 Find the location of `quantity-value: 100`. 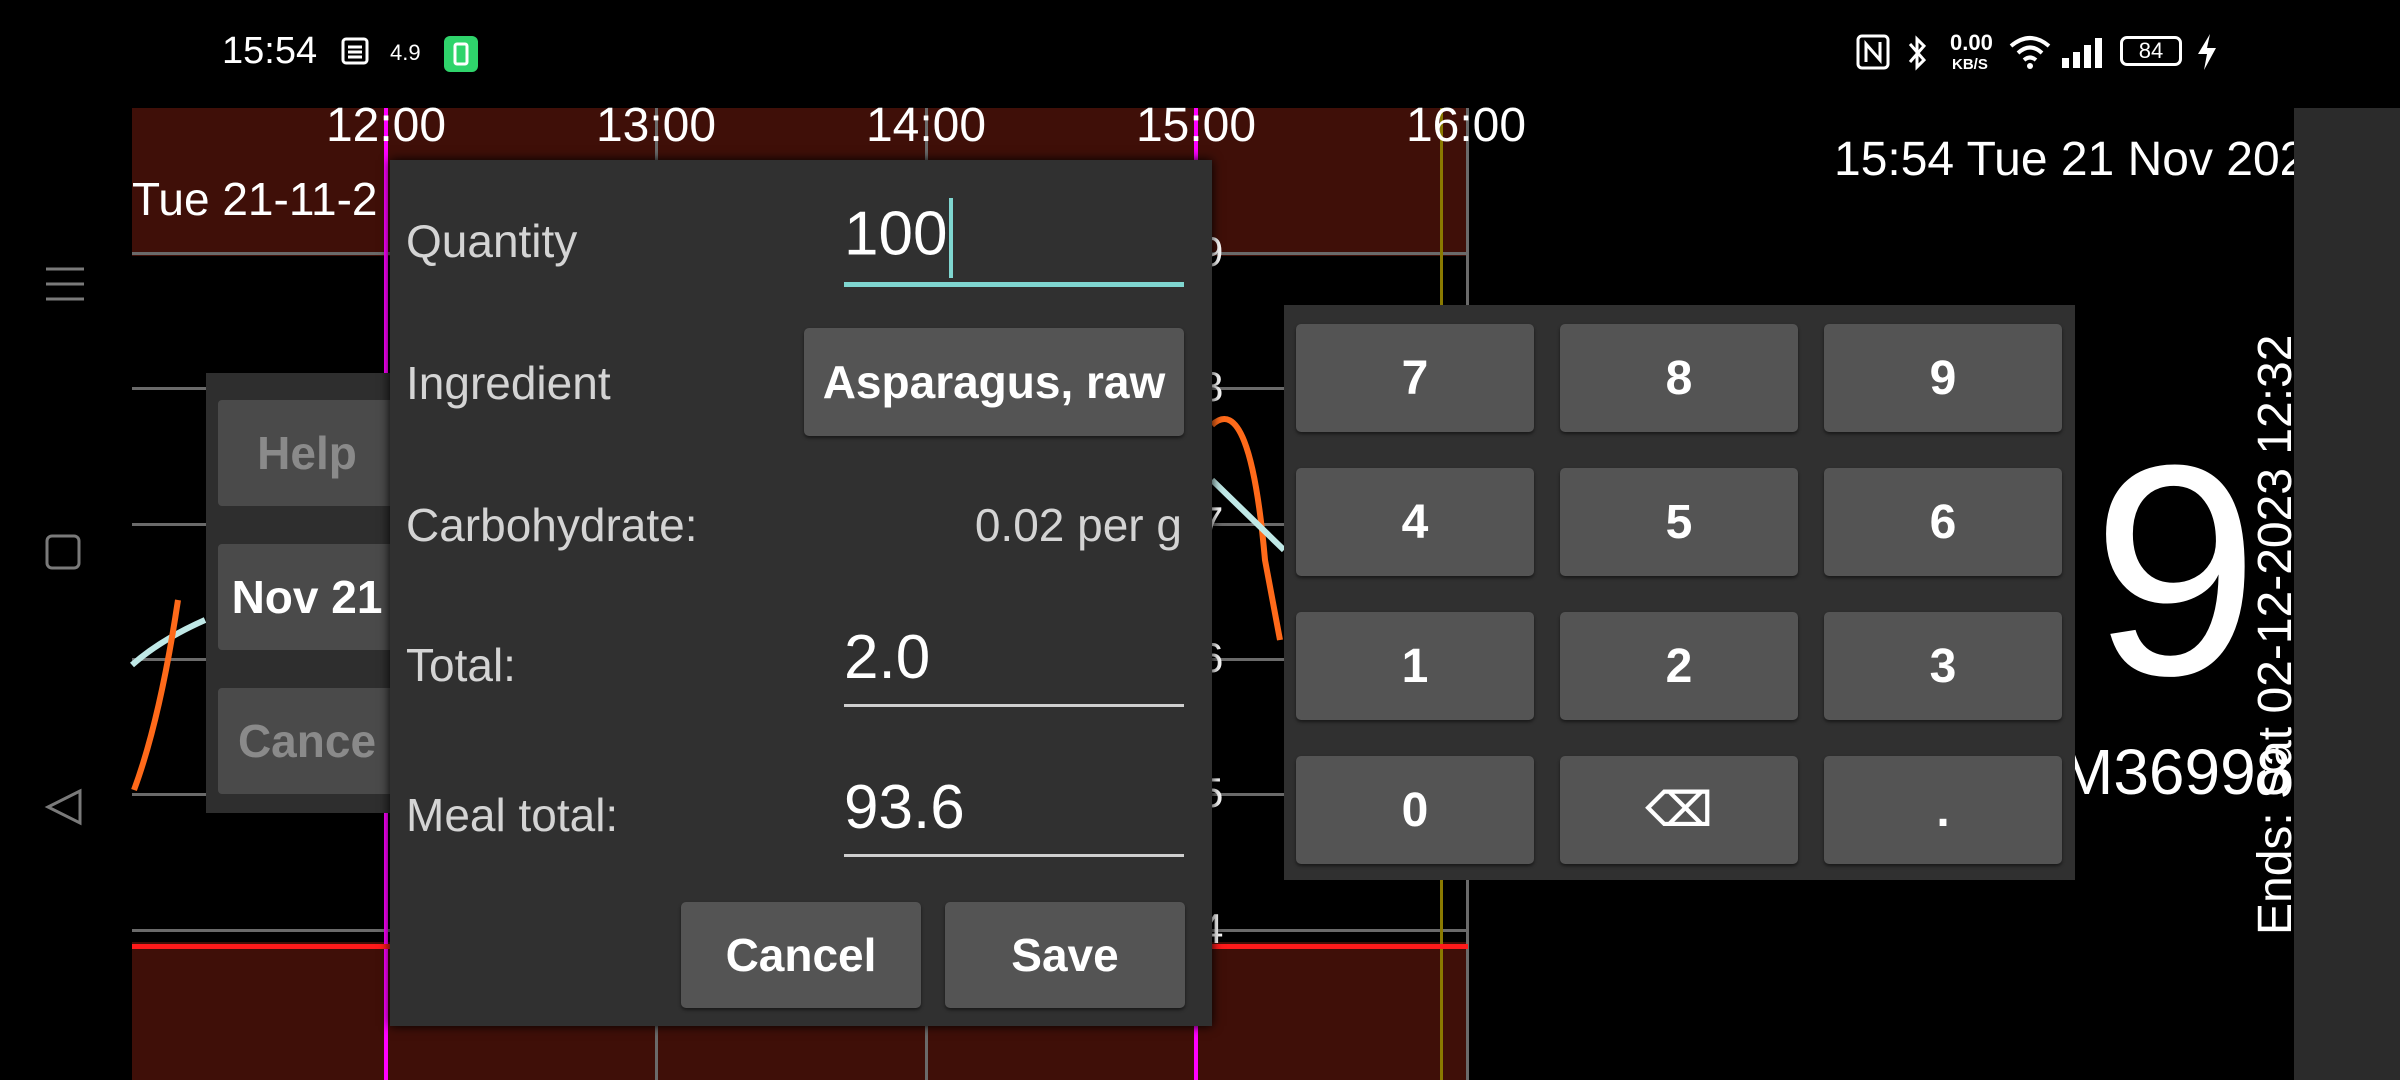

quantity-value: 100 is located at coordinates (896, 234).